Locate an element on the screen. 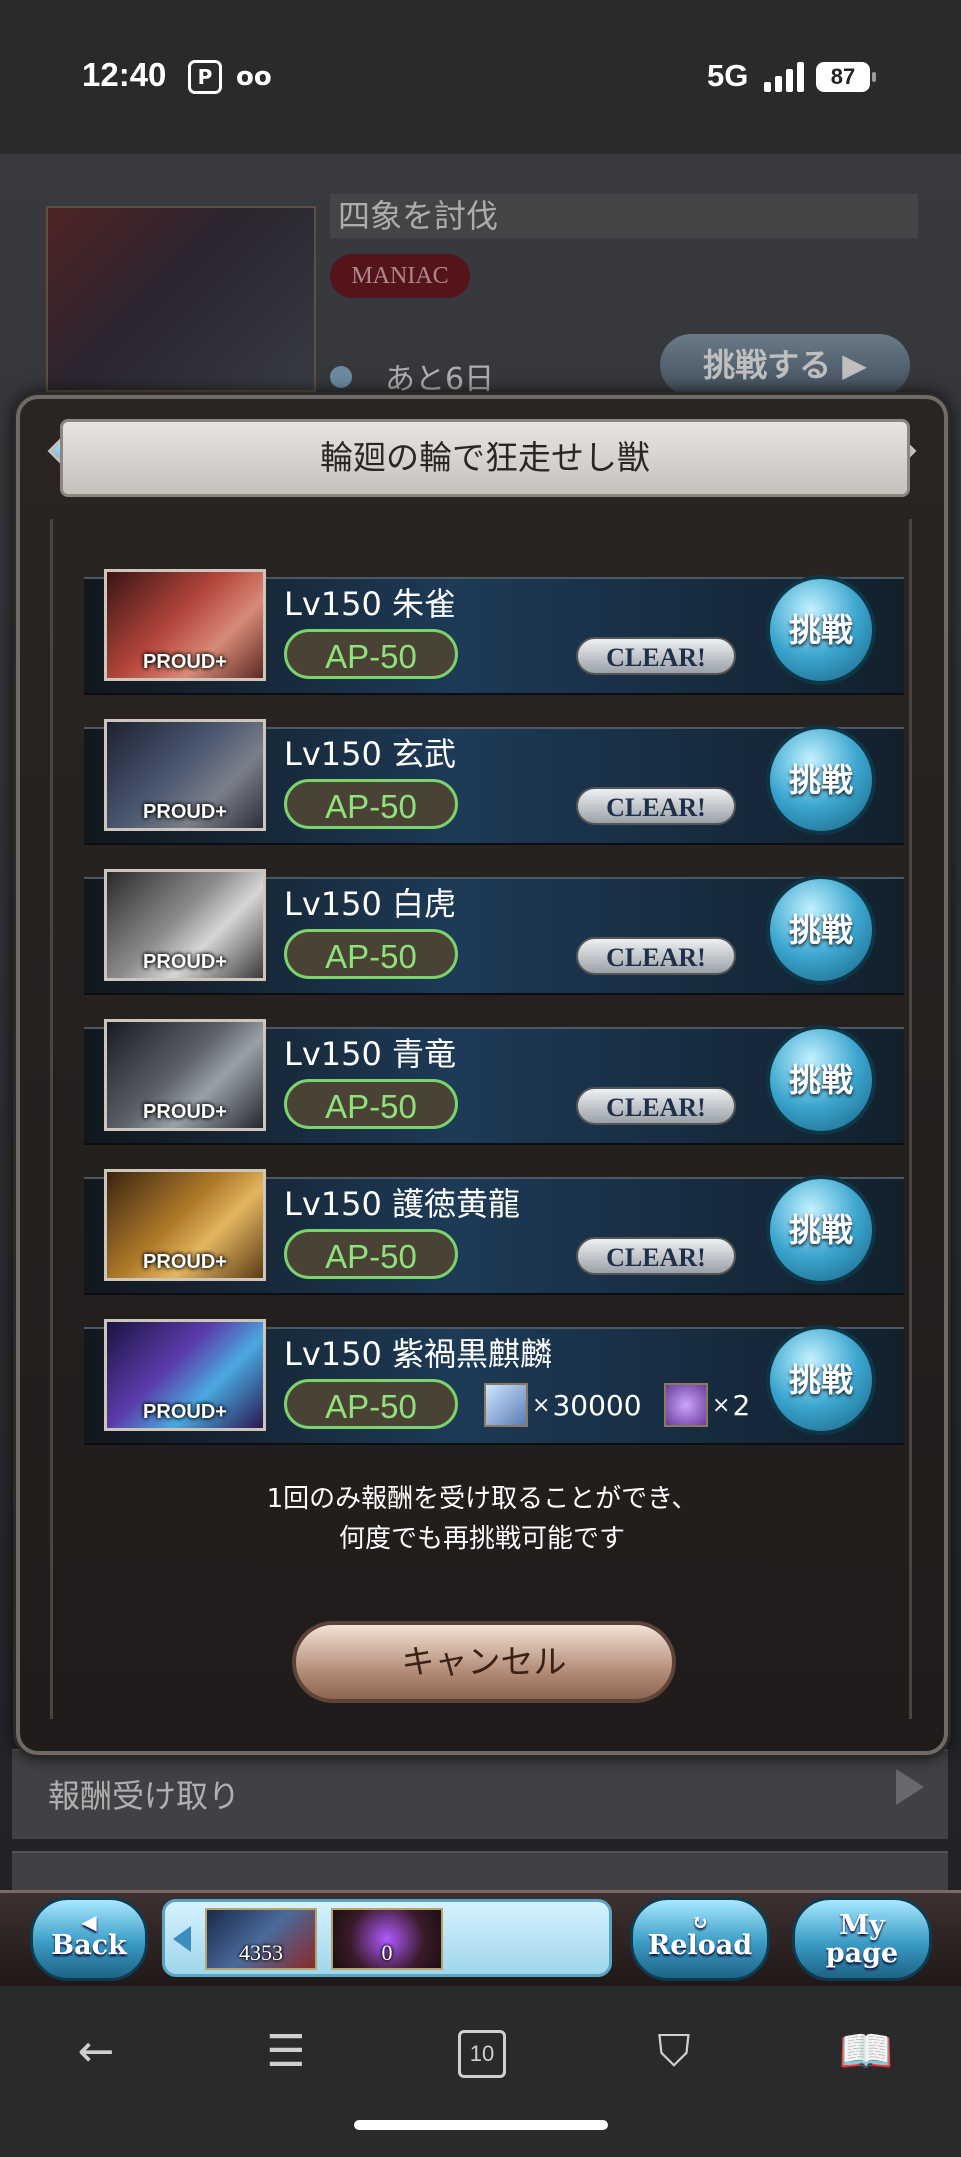  quest-row-byakko: PROUD+ Lv150 白虎 AP-50 CLEAR! 挑戦 is located at coordinates (494, 934).